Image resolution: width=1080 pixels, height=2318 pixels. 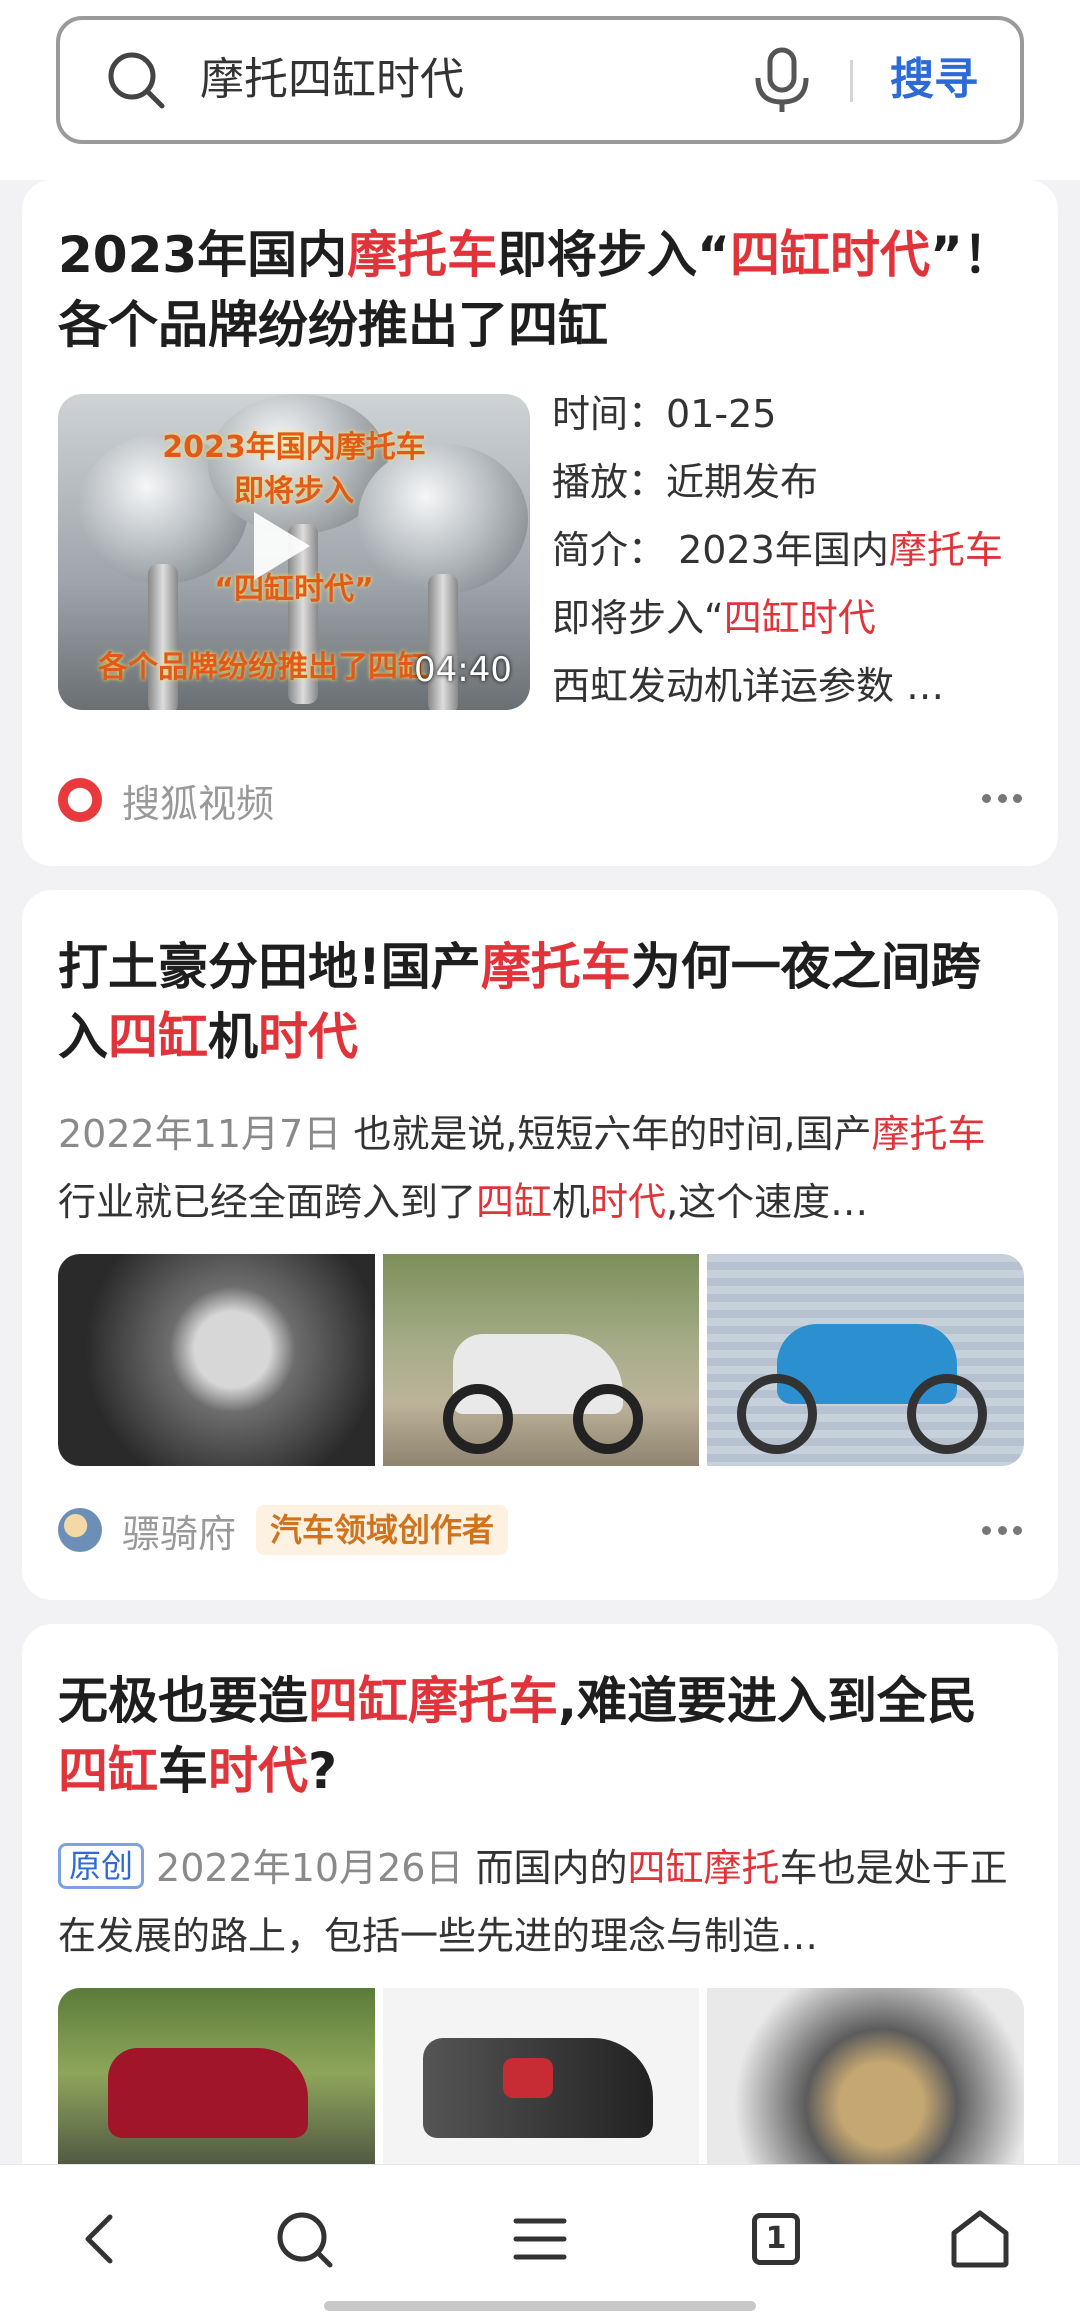 I want to click on original-tag: 原创, so click(x=101, y=1866).